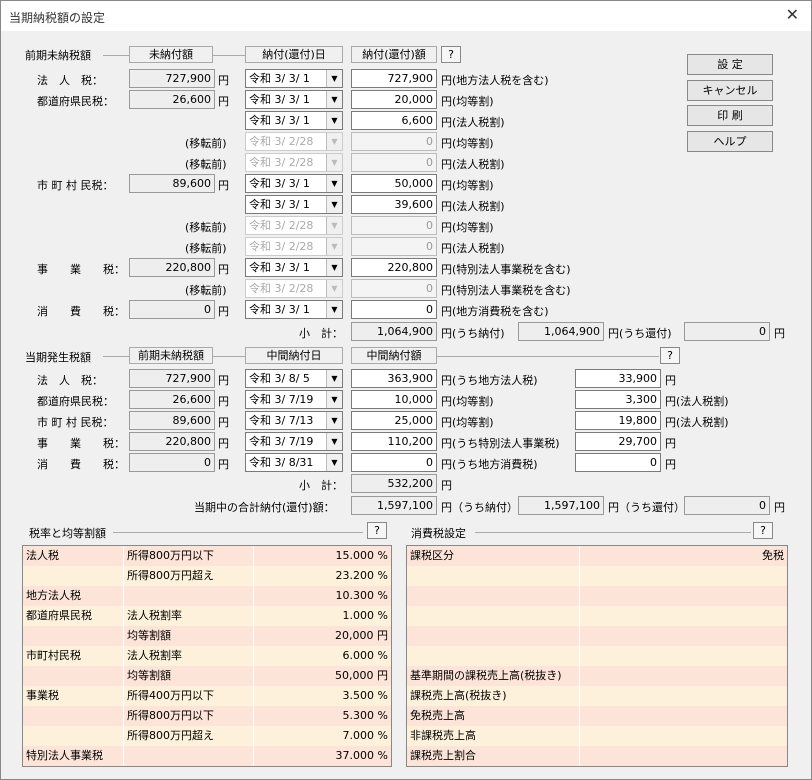 This screenshot has height=780, width=812. What do you see at coordinates (394, 120) in the screenshot?
I see `payment-amount-field: 6,600` at bounding box center [394, 120].